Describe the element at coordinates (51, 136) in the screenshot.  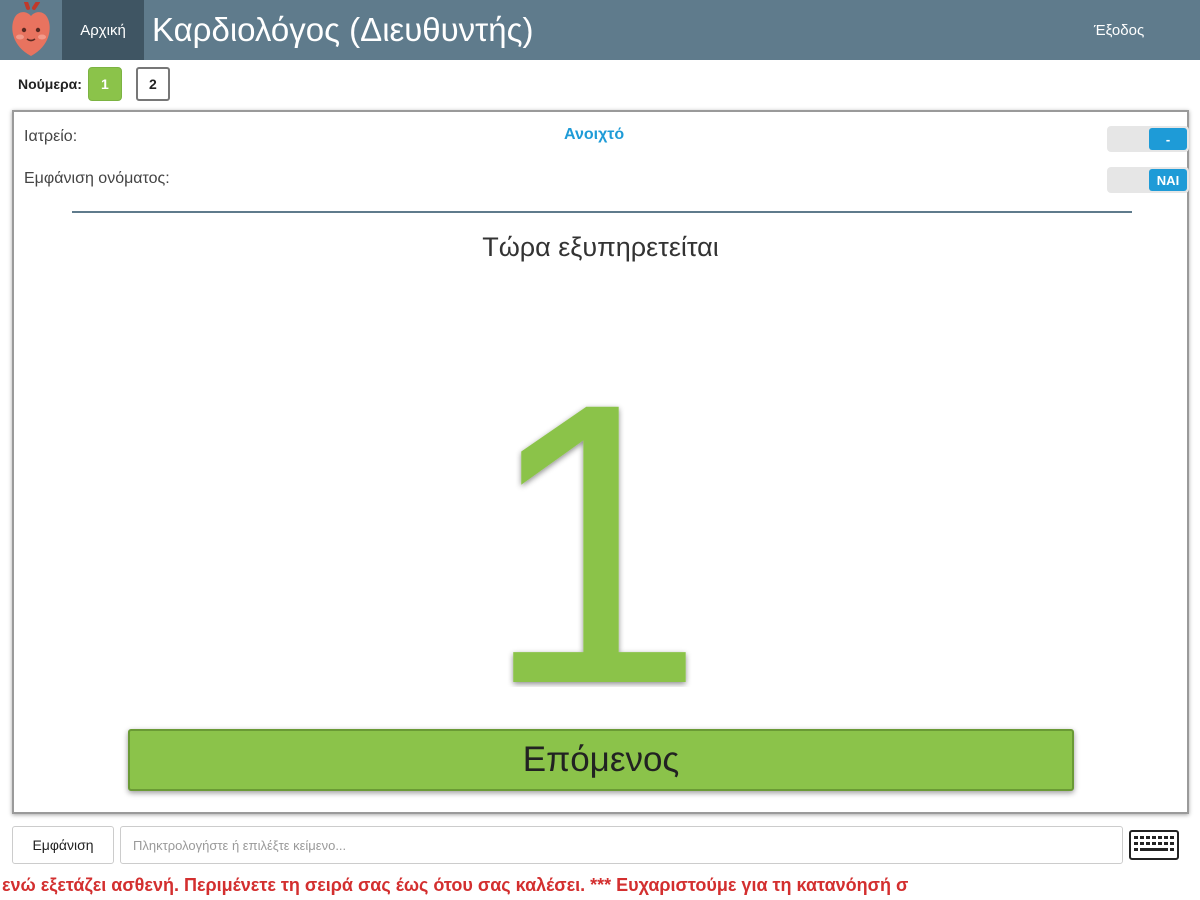
I see `office-label: Ιατρείο:` at that location.